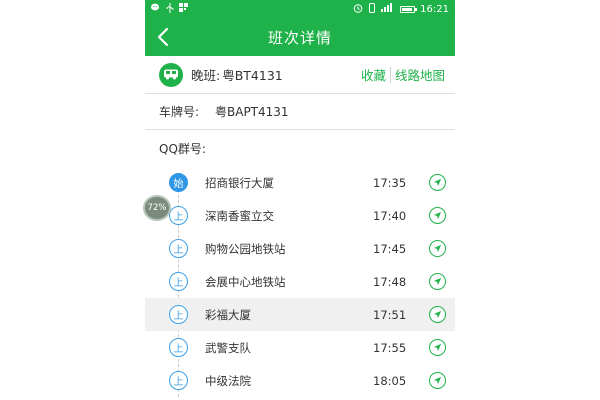  I want to click on stop-item: 上 武警支队 17:55, so click(300, 347).